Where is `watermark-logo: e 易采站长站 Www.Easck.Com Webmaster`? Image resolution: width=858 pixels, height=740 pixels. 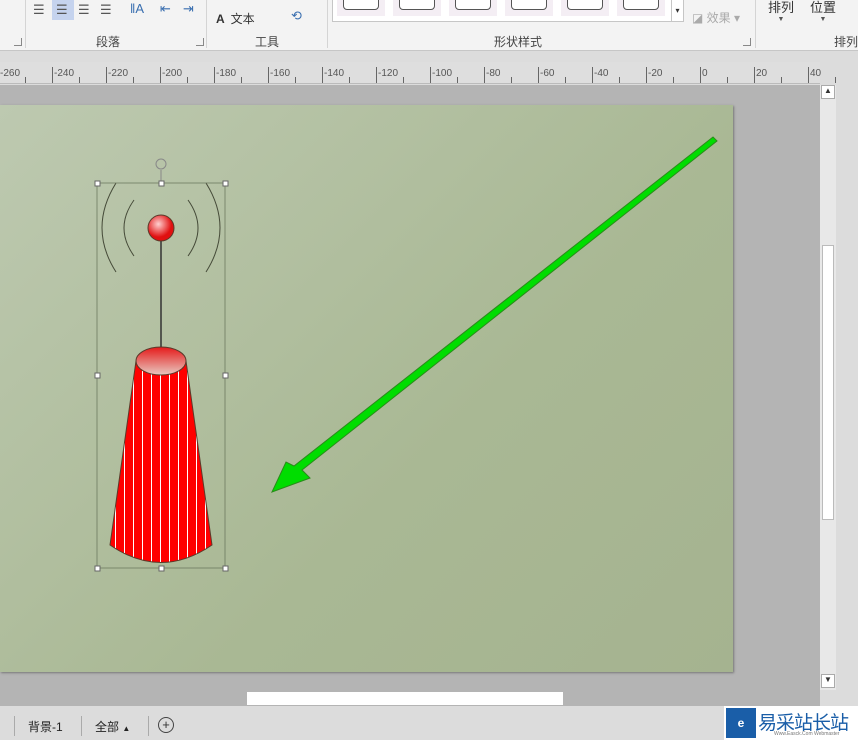 watermark-logo: e 易采站长站 Www.Easck.Com Webmaster is located at coordinates (791, 723).